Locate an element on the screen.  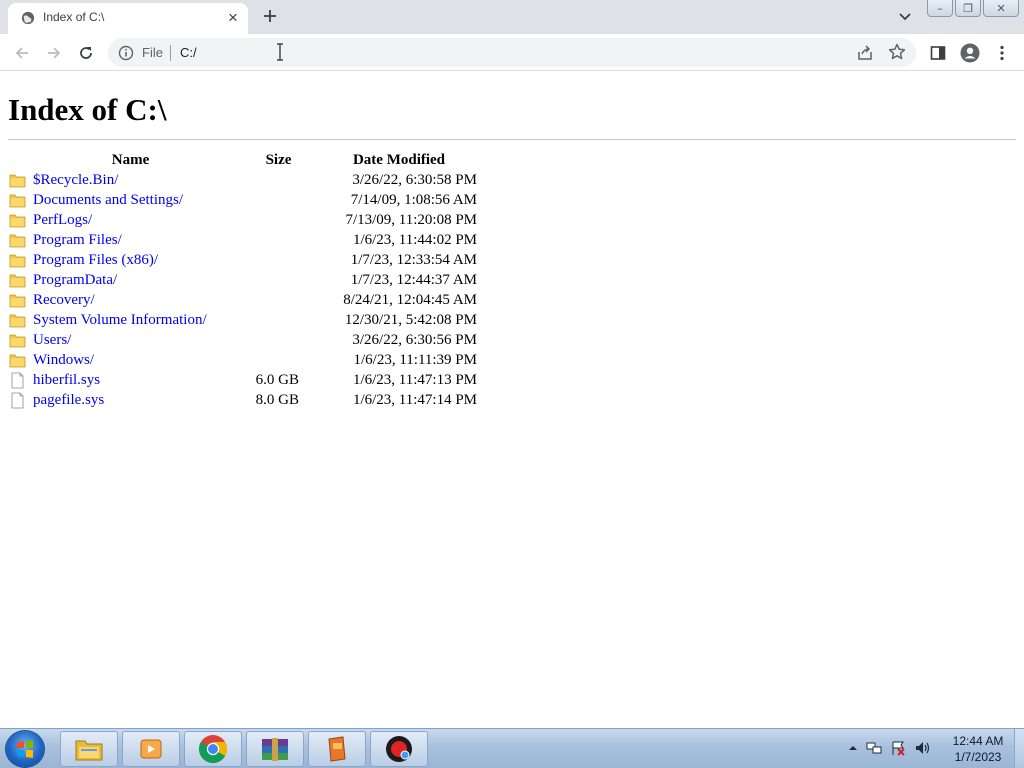
media-player-icon is located at coordinates (151, 749).